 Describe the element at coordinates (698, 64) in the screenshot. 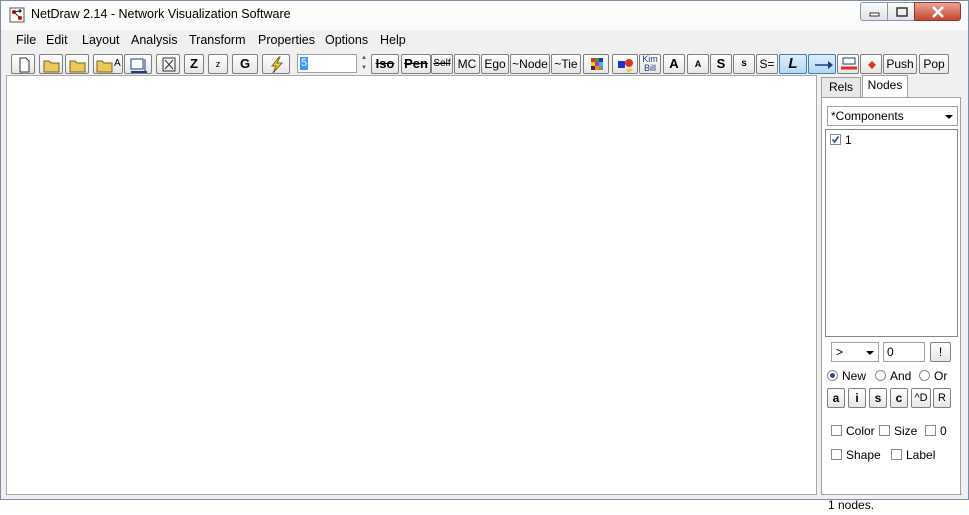

I see `font-smaller-button: A` at that location.